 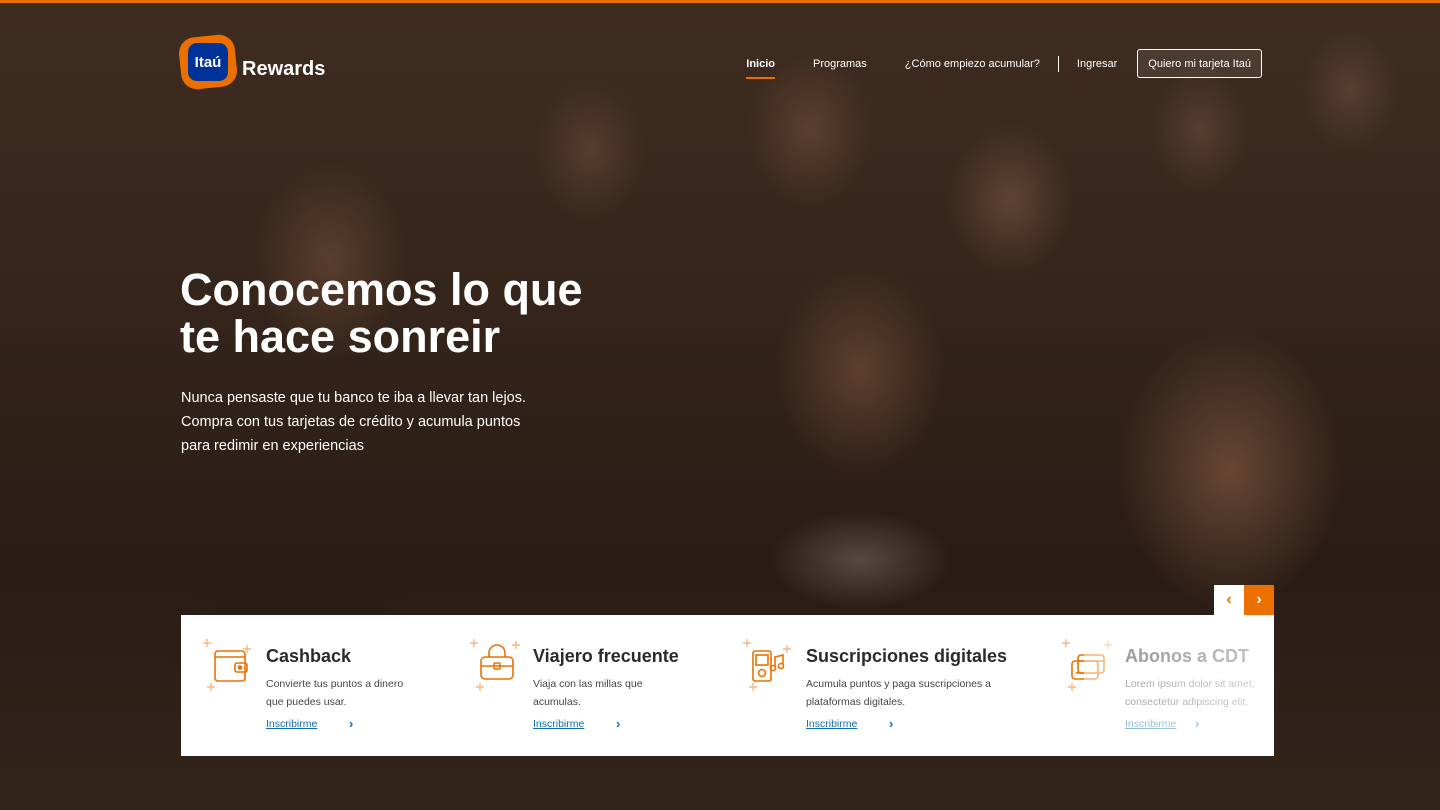 What do you see at coordinates (1190, 684) in the screenshot?
I see `card-desc-line: Lorem ipsum dolor sit amet,` at bounding box center [1190, 684].